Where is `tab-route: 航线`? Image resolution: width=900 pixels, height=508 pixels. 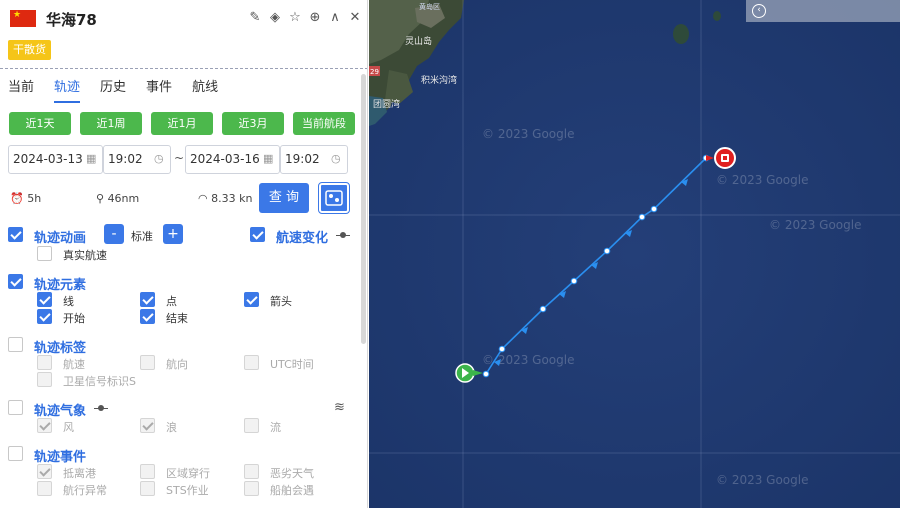
tab-route: 航线 is located at coordinates (205, 89).